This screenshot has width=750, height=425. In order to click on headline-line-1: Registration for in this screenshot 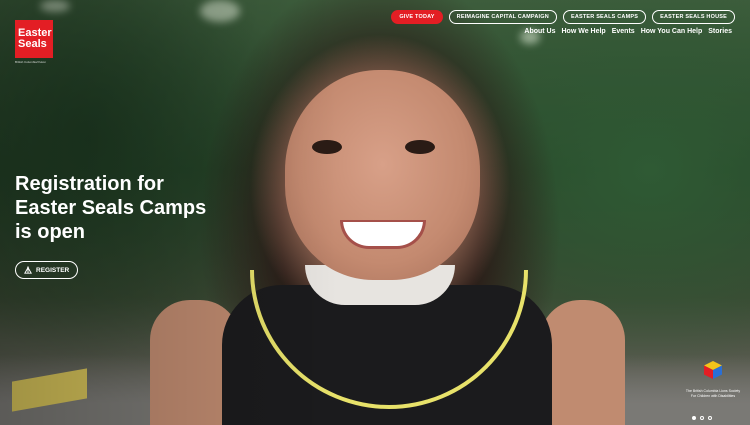, I will do `click(89, 184)`.